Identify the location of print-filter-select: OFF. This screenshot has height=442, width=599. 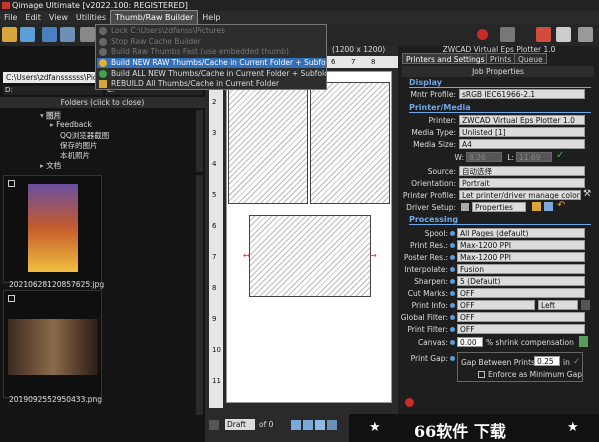
(521, 329).